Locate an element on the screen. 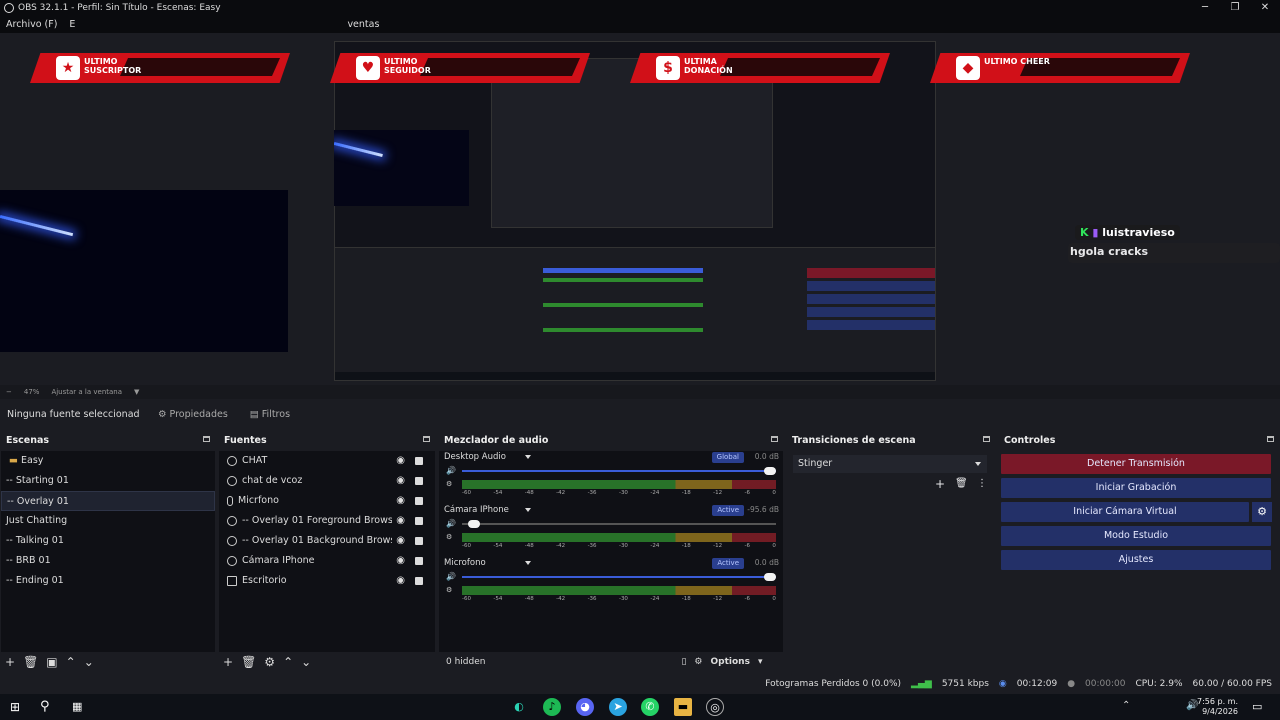 This screenshot has height=720, width=1280. menu-file: Archivo (F) is located at coordinates (31, 24).